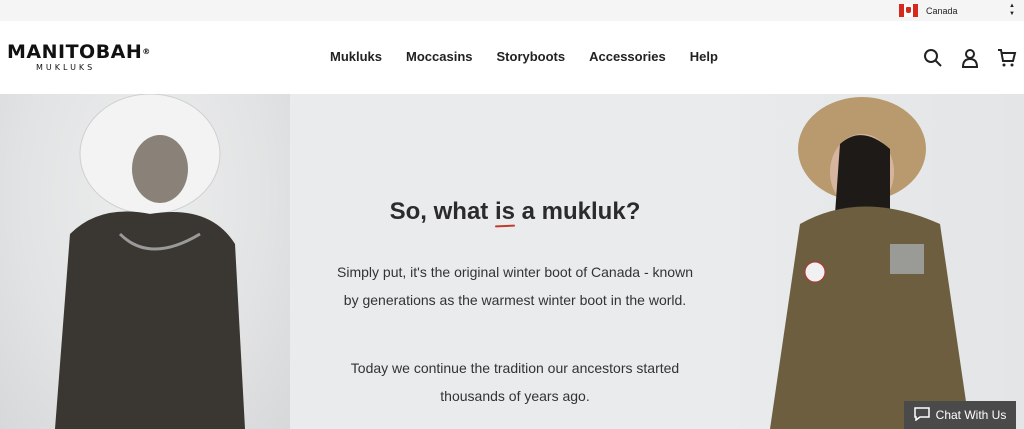 This screenshot has height=429, width=1024. What do you see at coordinates (942, 10) in the screenshot?
I see `country-label: Canada` at bounding box center [942, 10].